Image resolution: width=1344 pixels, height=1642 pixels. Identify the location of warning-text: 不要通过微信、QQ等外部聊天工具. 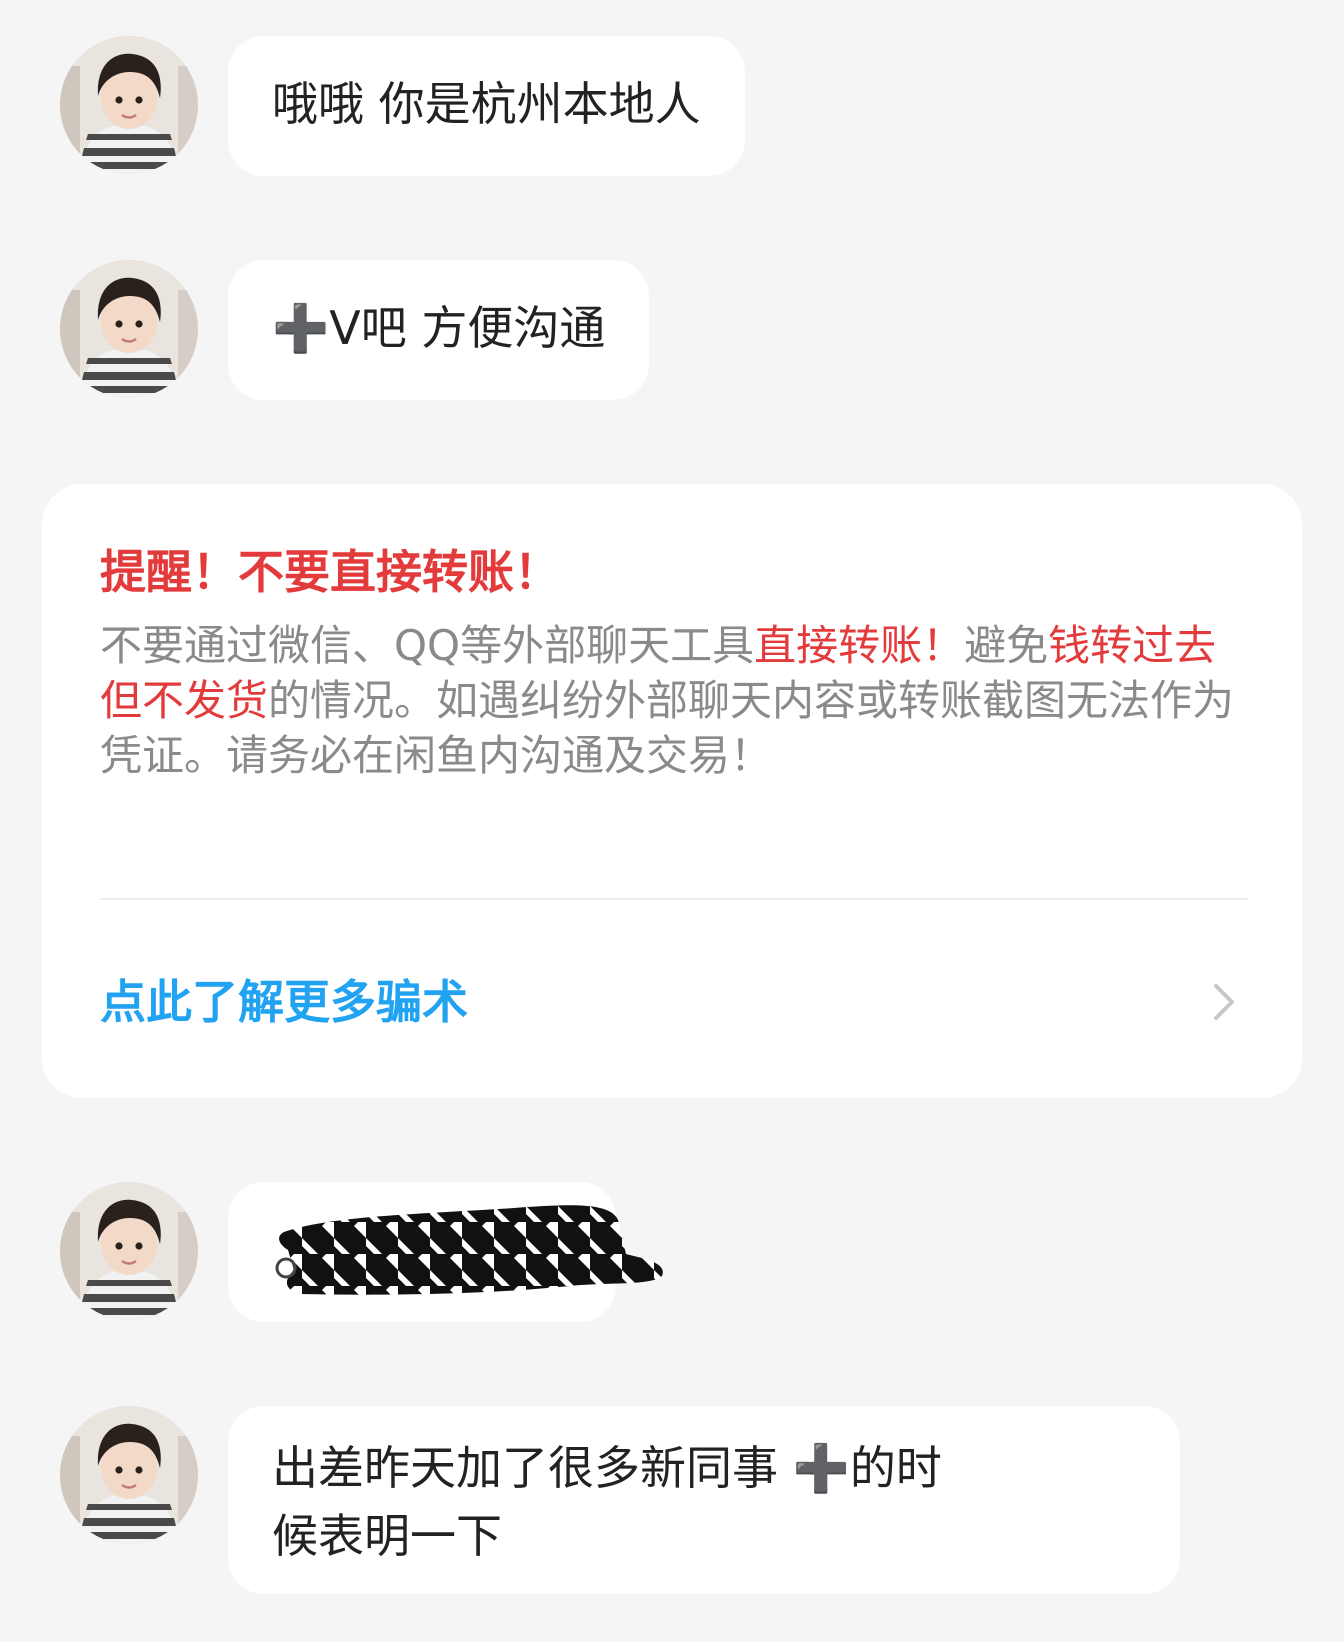
(427, 645).